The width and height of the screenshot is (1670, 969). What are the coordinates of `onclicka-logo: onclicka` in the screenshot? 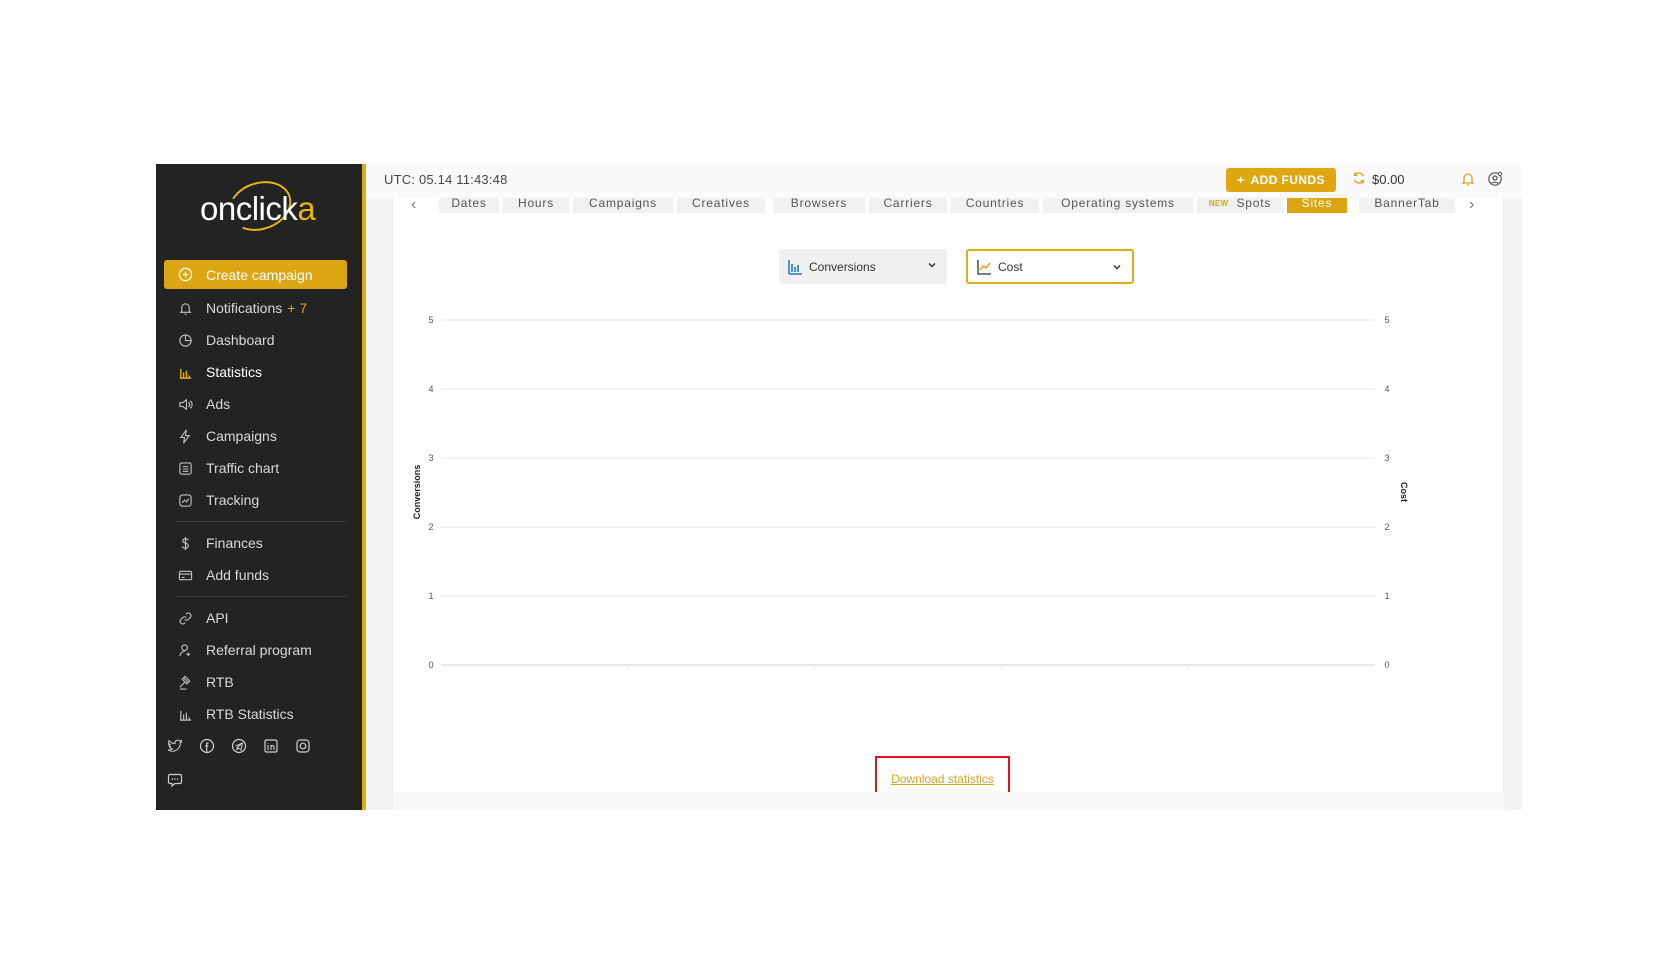 It's located at (260, 206).